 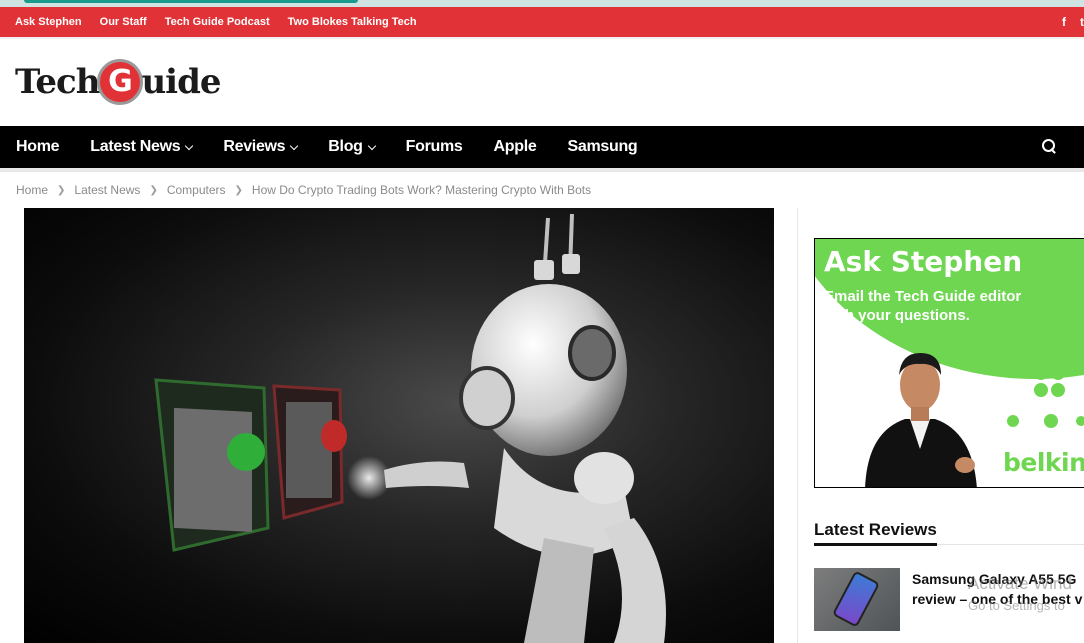 What do you see at coordinates (352, 147) in the screenshot?
I see `nav-item-blog: Blog` at bounding box center [352, 147].